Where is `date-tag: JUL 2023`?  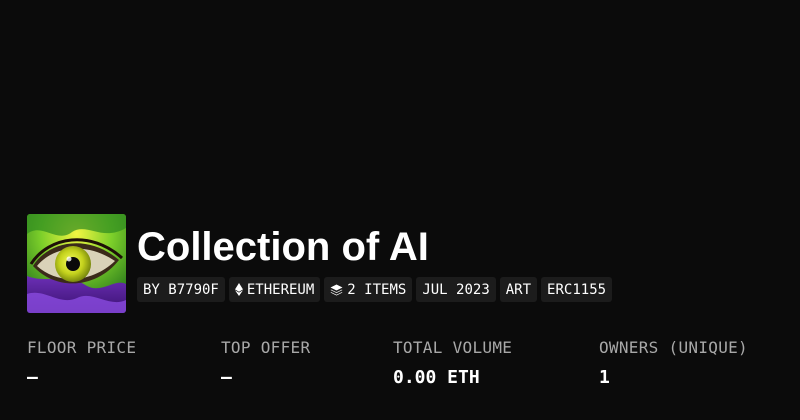
date-tag: JUL 2023 is located at coordinates (456, 289).